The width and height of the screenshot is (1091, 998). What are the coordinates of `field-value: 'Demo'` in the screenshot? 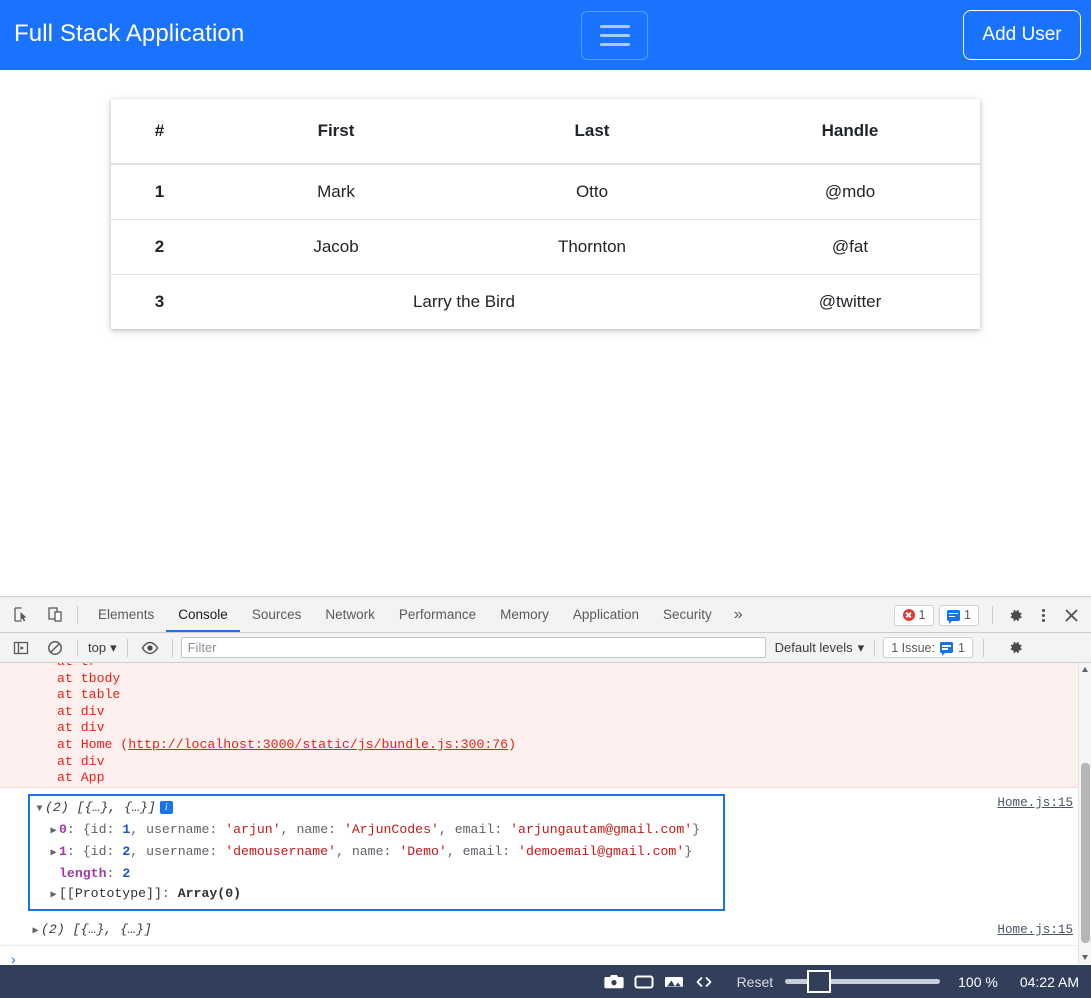 It's located at (423, 851).